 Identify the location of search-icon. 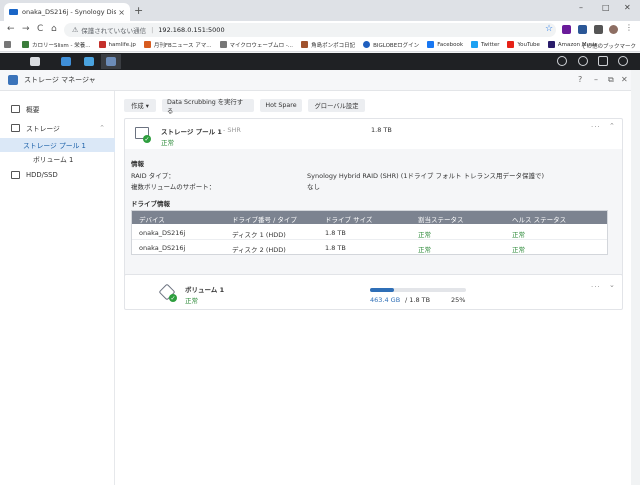
(623, 61).